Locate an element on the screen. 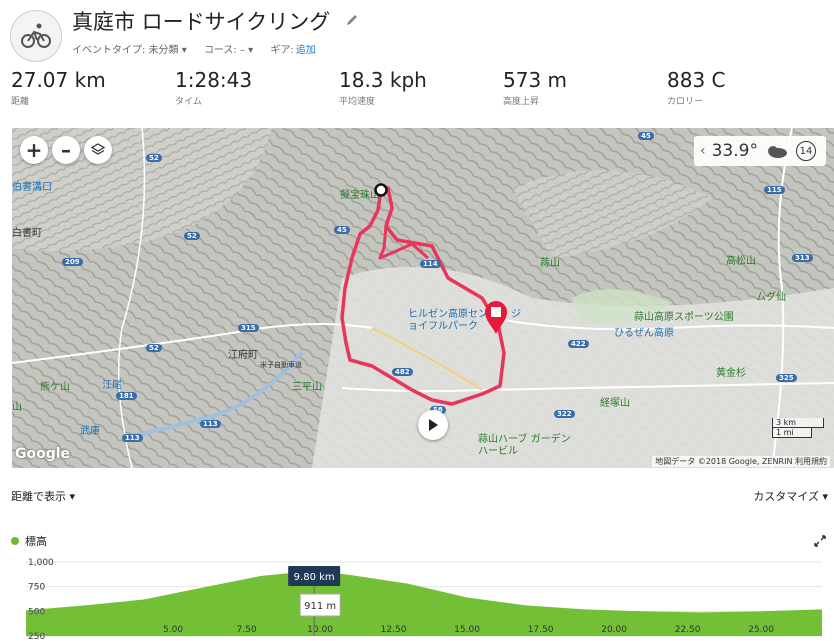 The image size is (834, 641). route-shield: 325 is located at coordinates (786, 378).